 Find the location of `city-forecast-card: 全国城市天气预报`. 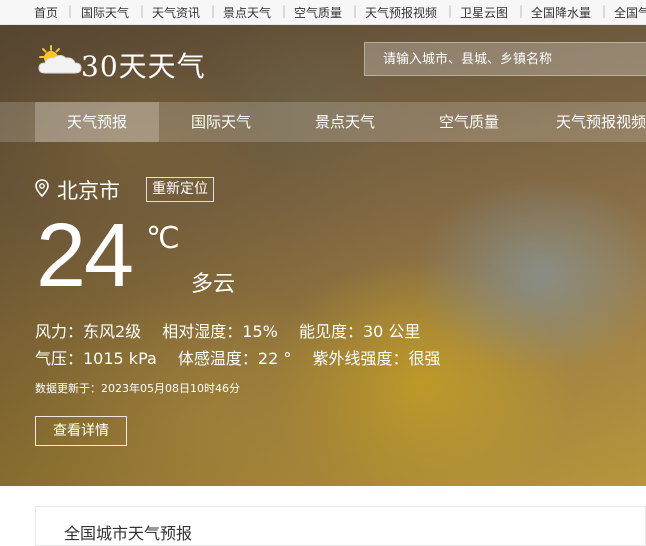

city-forecast-card: 全国城市天气预报 is located at coordinates (340, 526).